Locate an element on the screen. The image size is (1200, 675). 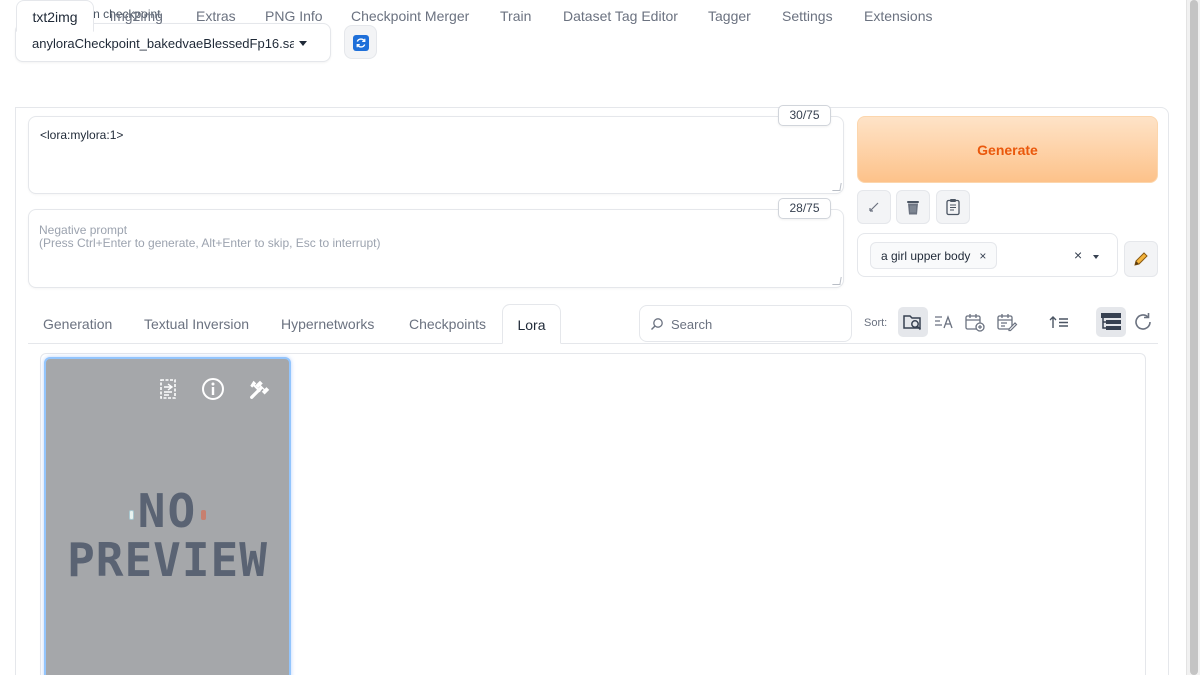
reload-icon is located at coordinates (1143, 321).